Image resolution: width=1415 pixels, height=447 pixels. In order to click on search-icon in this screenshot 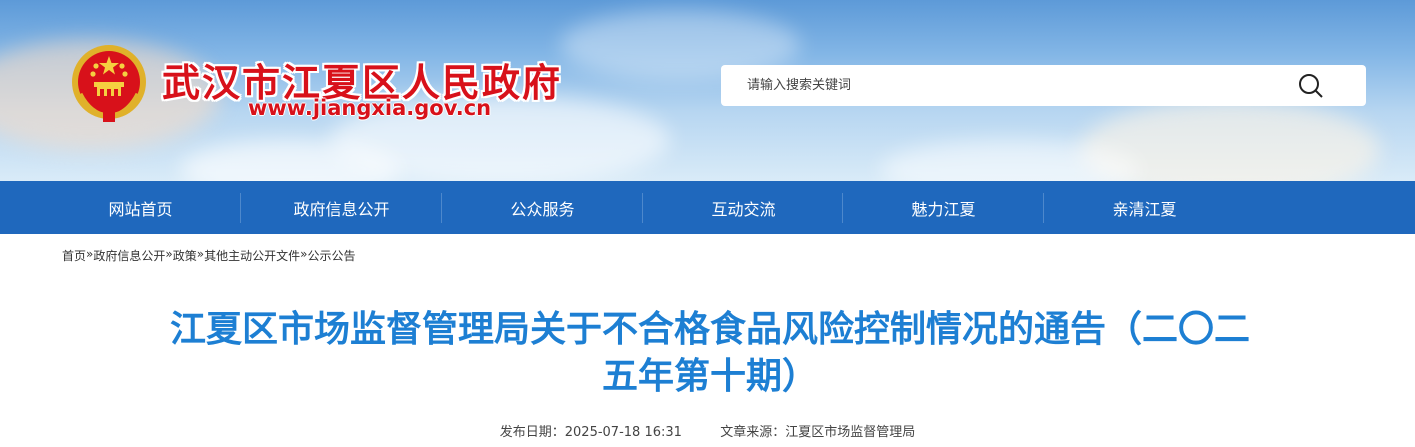, I will do `click(1311, 86)`.